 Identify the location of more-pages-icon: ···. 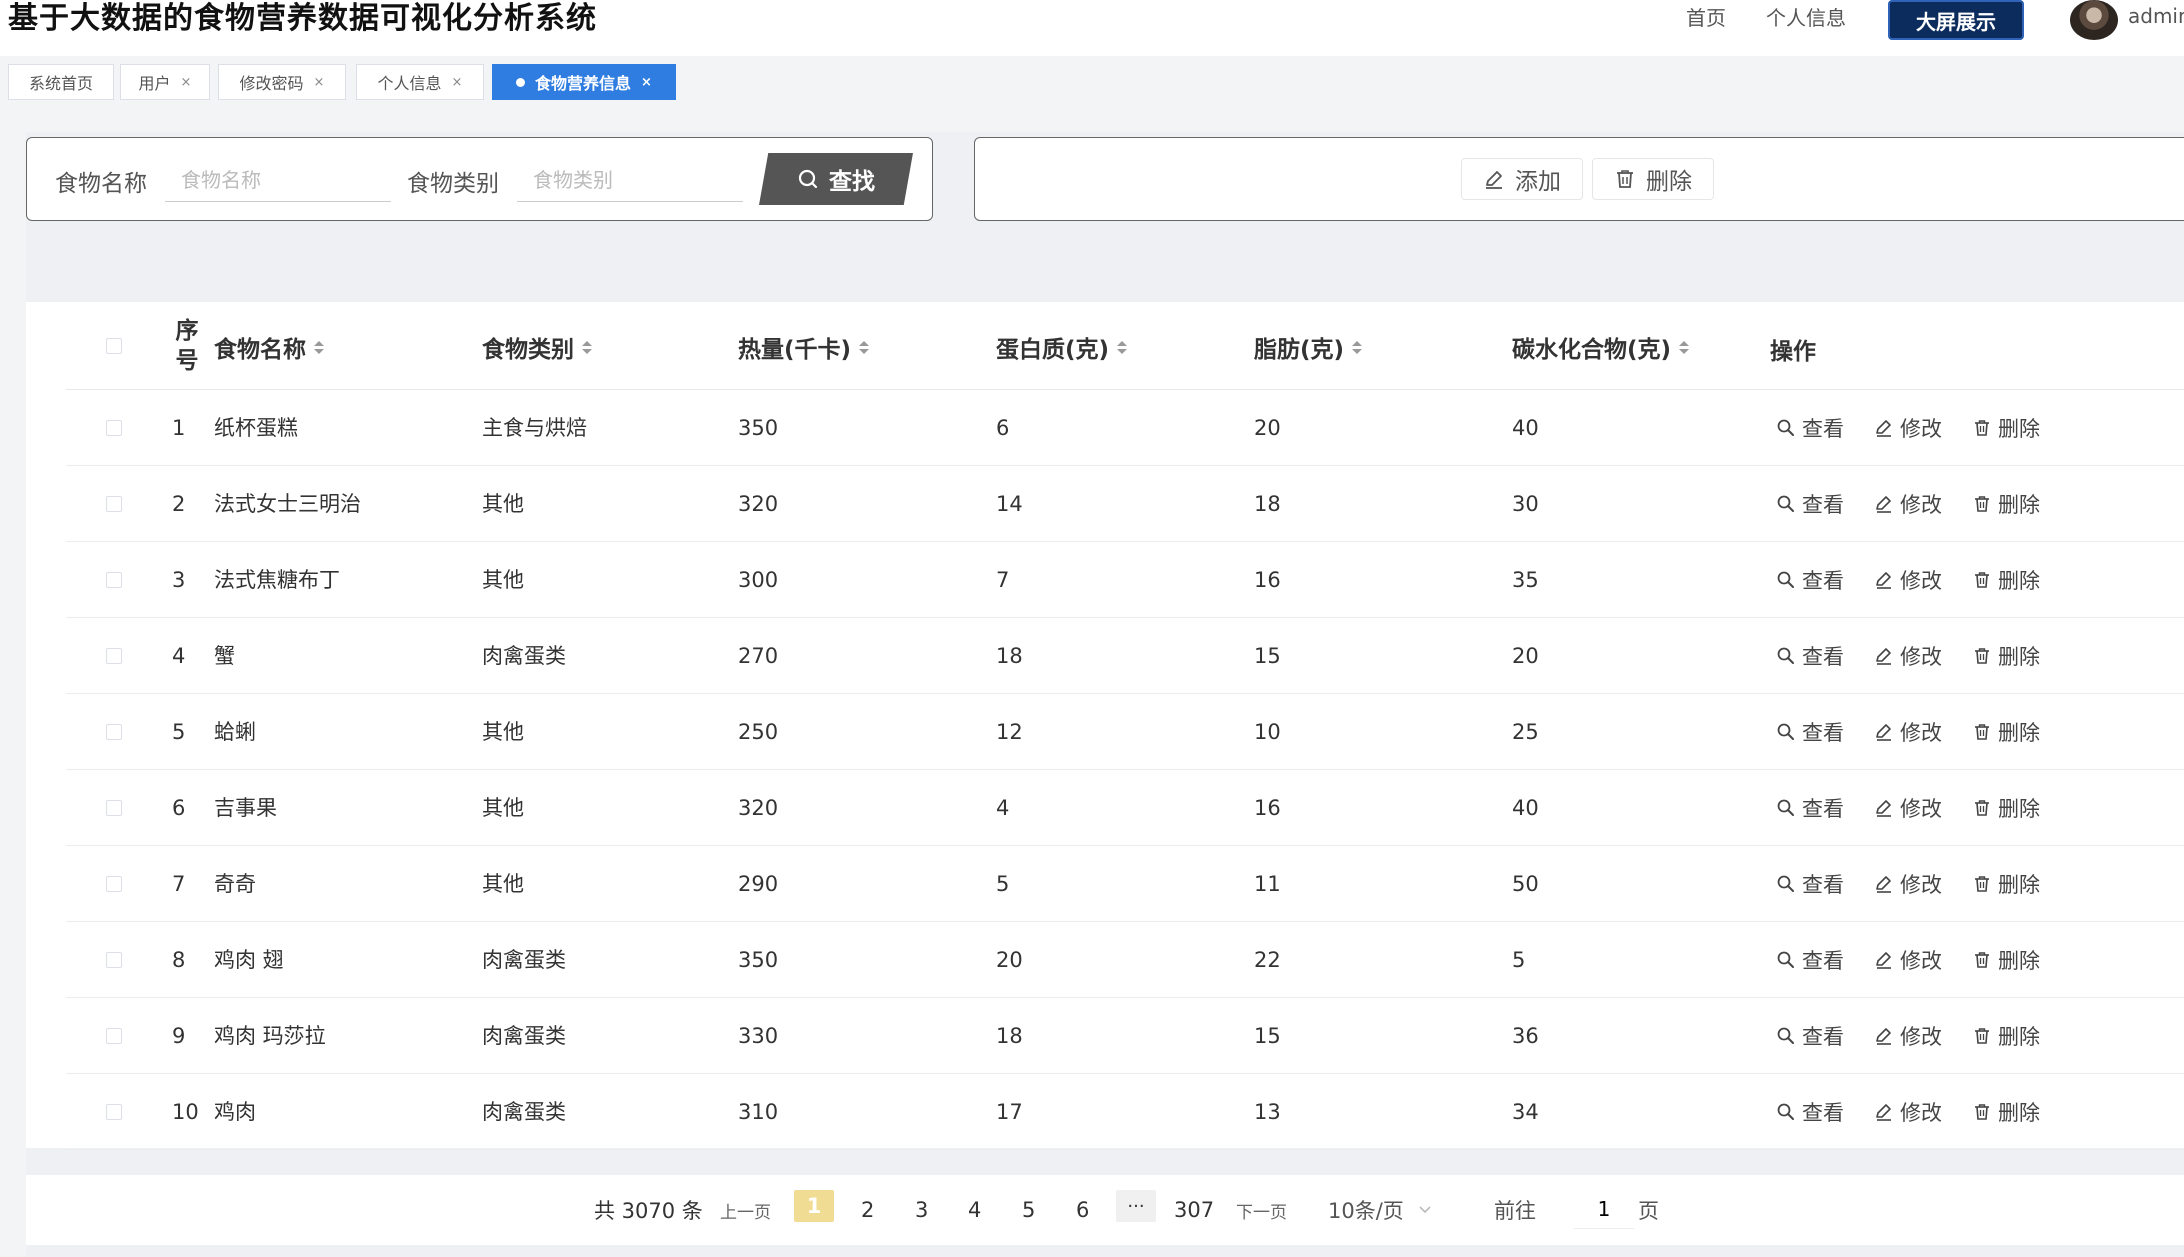
(1136, 1206).